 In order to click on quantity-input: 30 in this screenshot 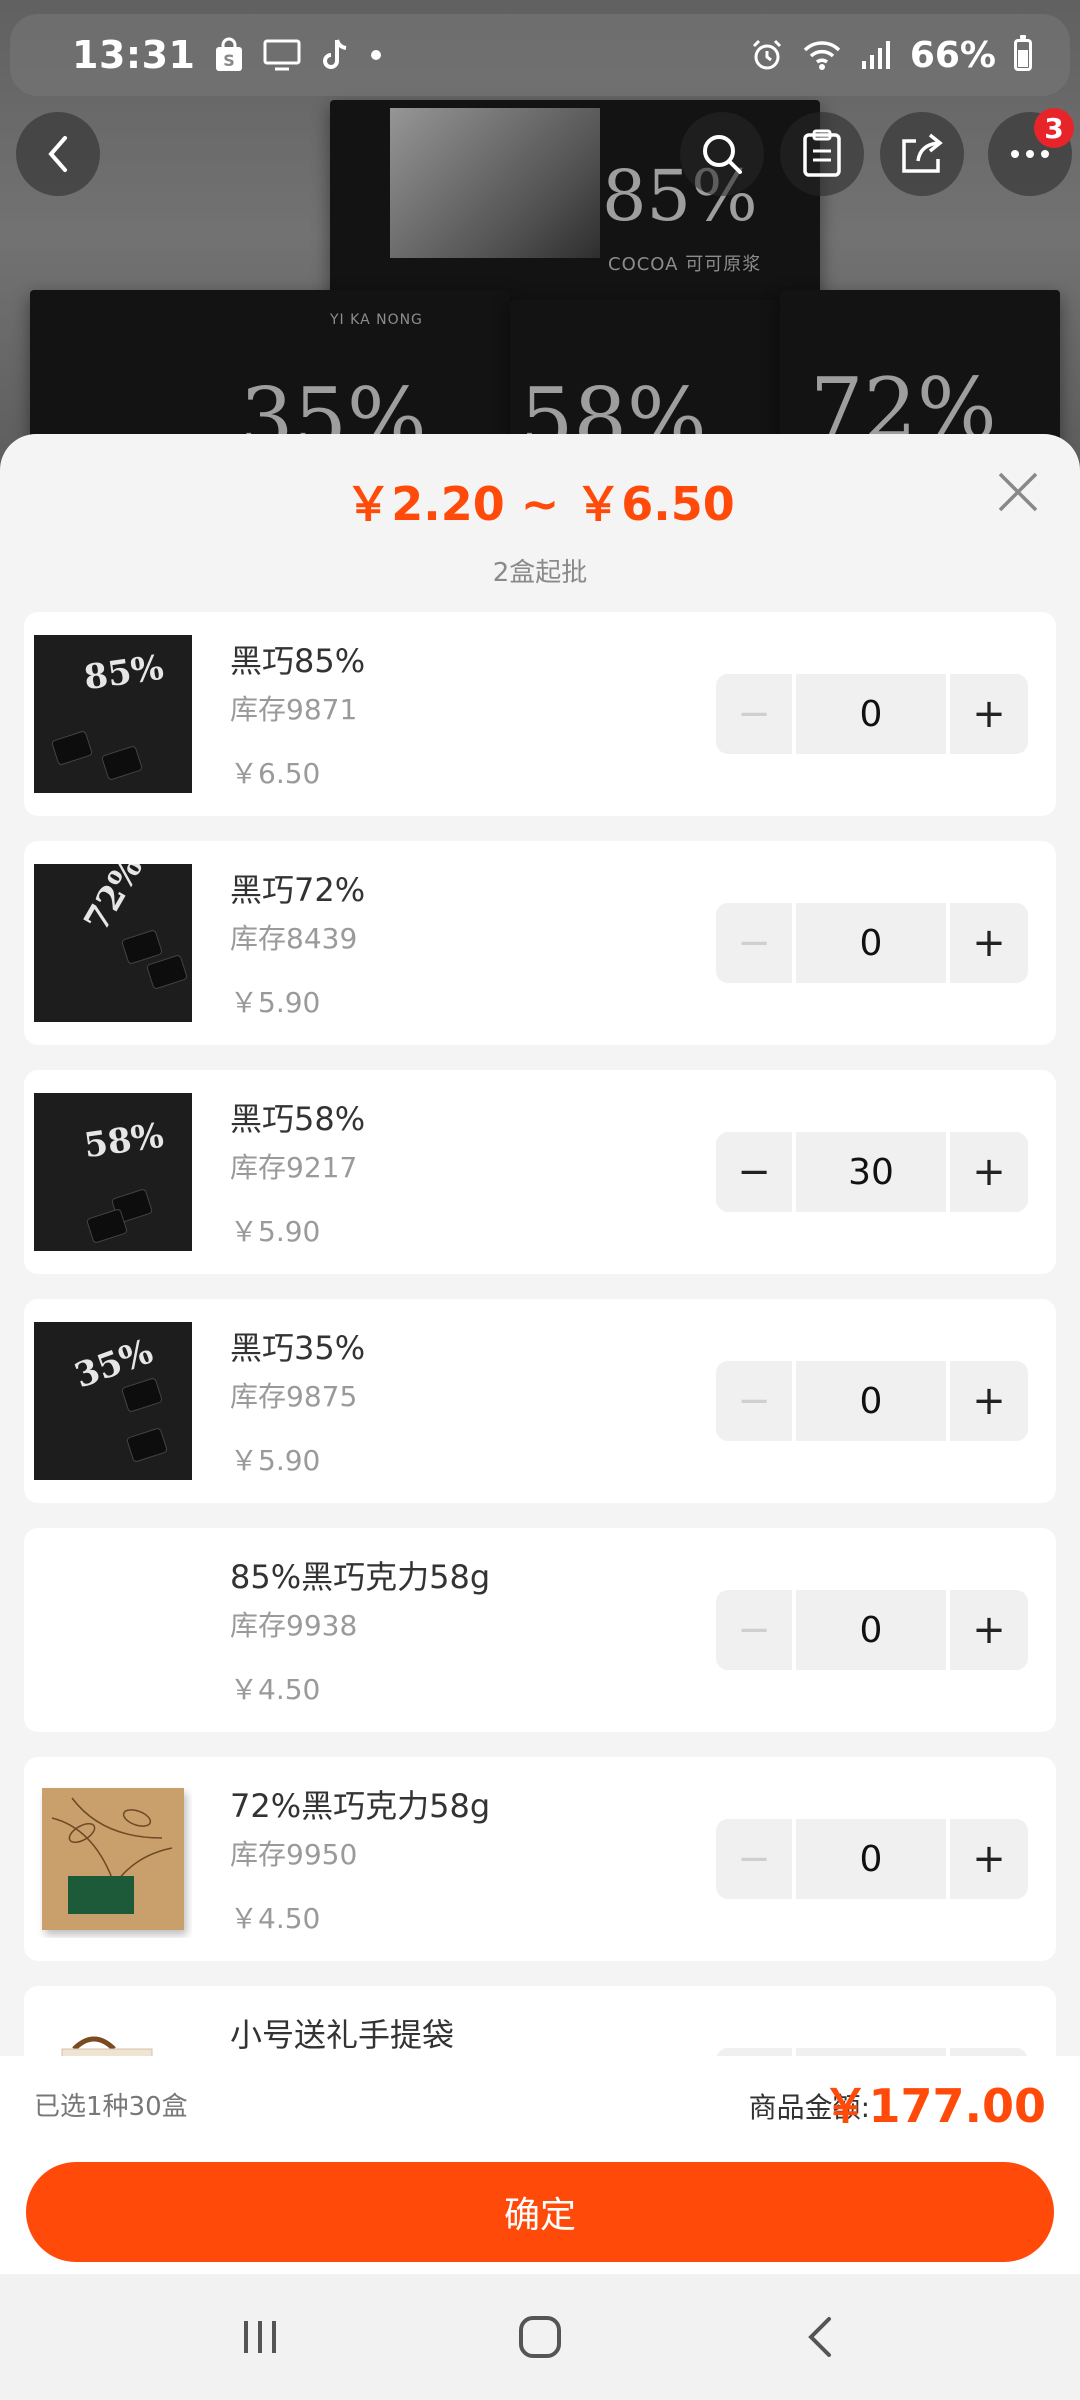, I will do `click(871, 1172)`.